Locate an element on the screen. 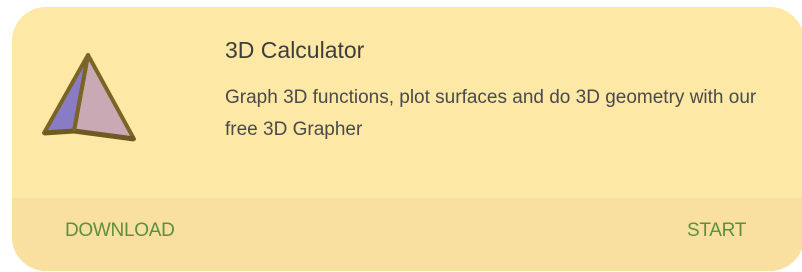 This screenshot has width=802, height=272. app-title: 3D Calculator is located at coordinates (295, 50).